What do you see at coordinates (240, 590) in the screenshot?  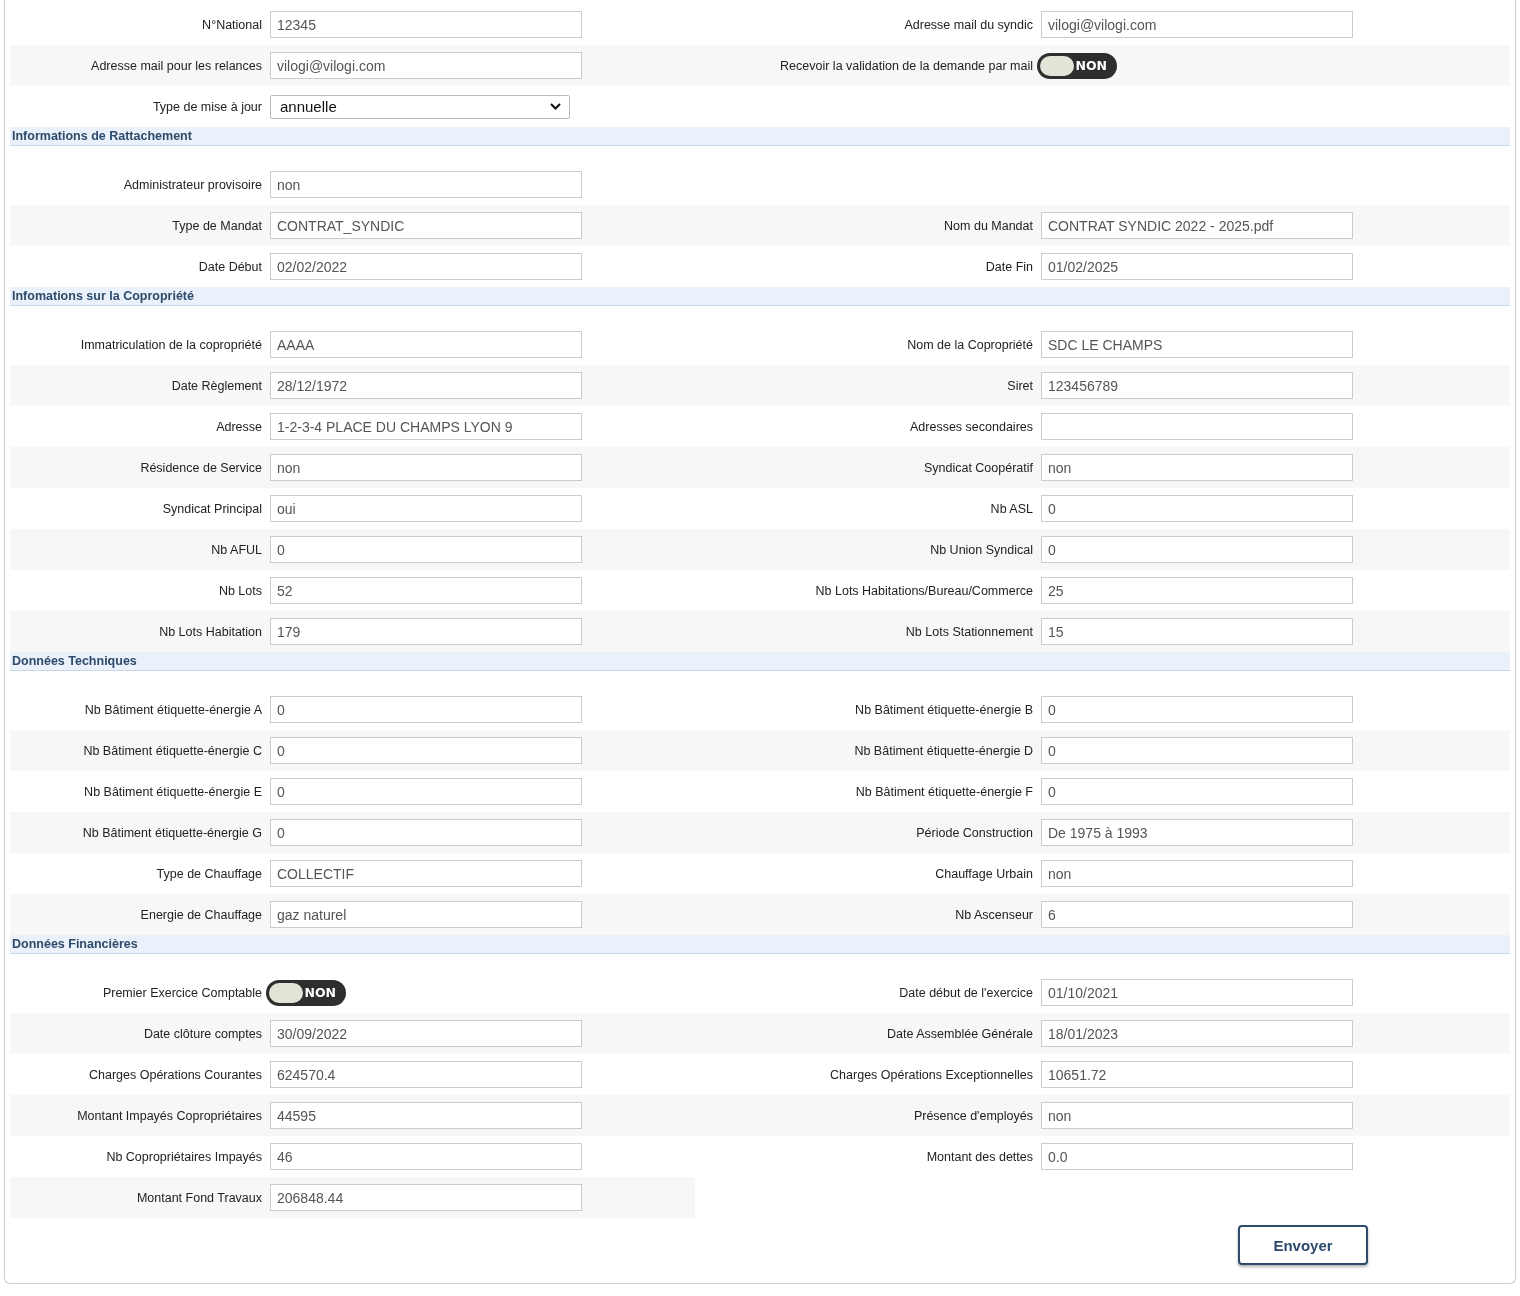 I see `field-label: Nb Lots` at bounding box center [240, 590].